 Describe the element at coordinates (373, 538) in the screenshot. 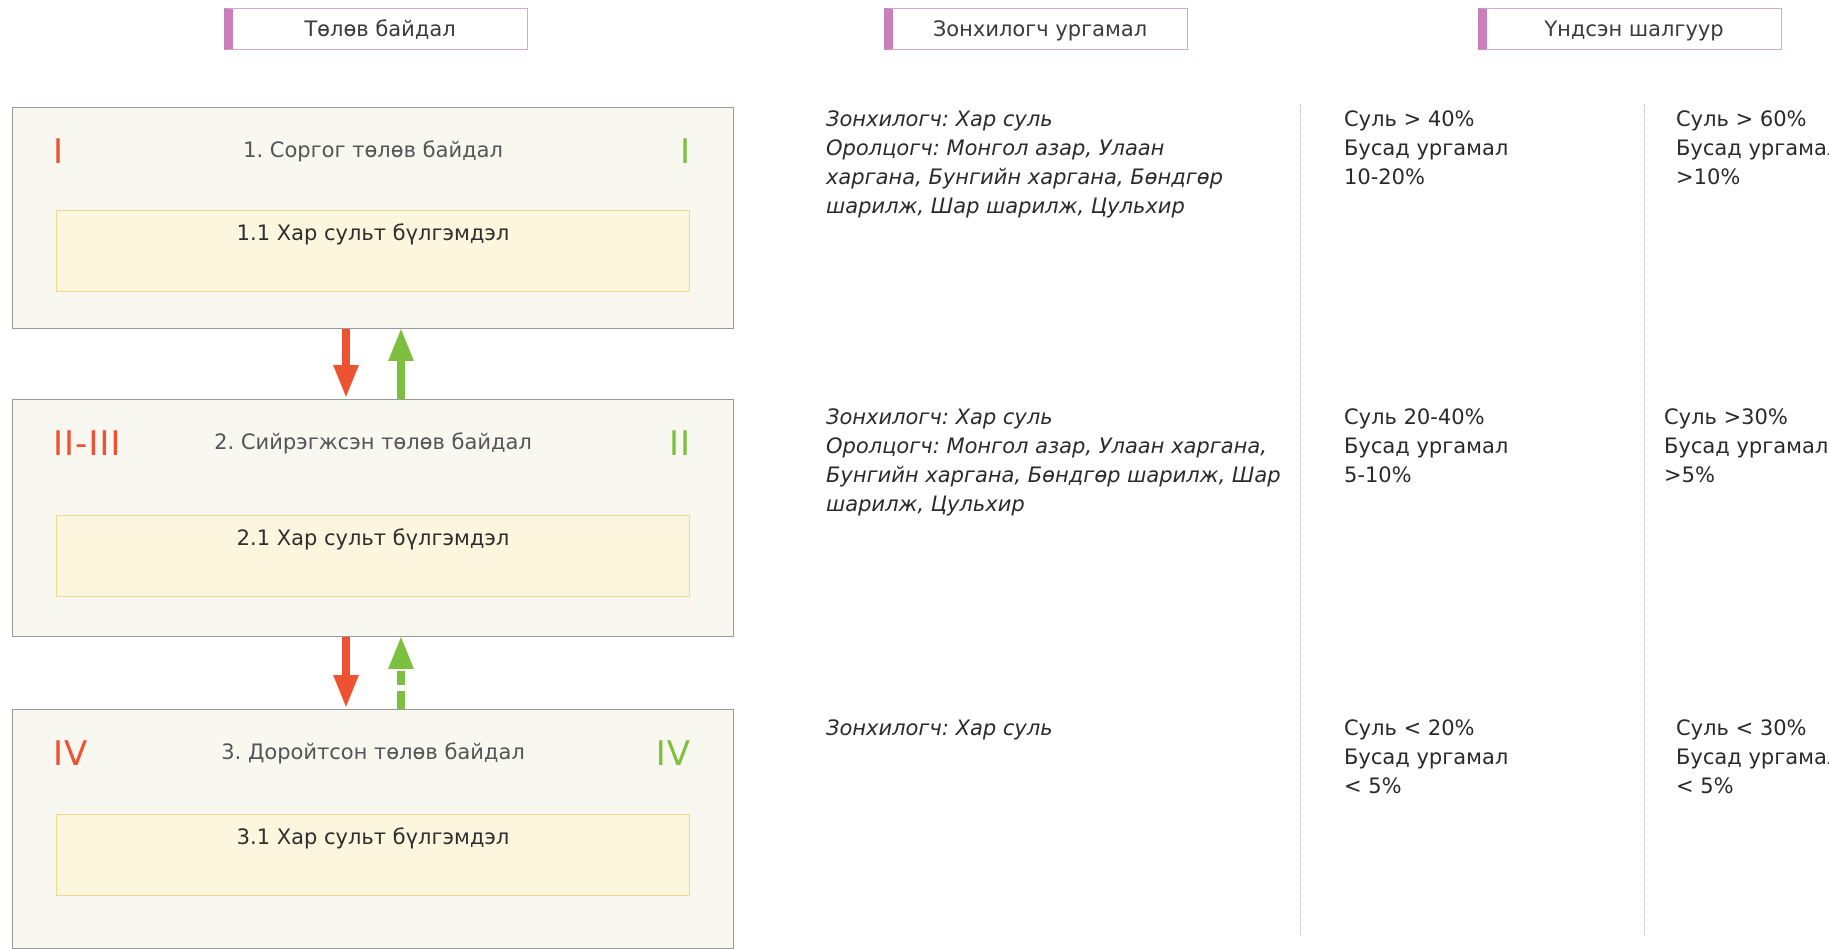

I see `state-2-community-label: 2.1 Хар сульт бүлгэмдэл` at that location.